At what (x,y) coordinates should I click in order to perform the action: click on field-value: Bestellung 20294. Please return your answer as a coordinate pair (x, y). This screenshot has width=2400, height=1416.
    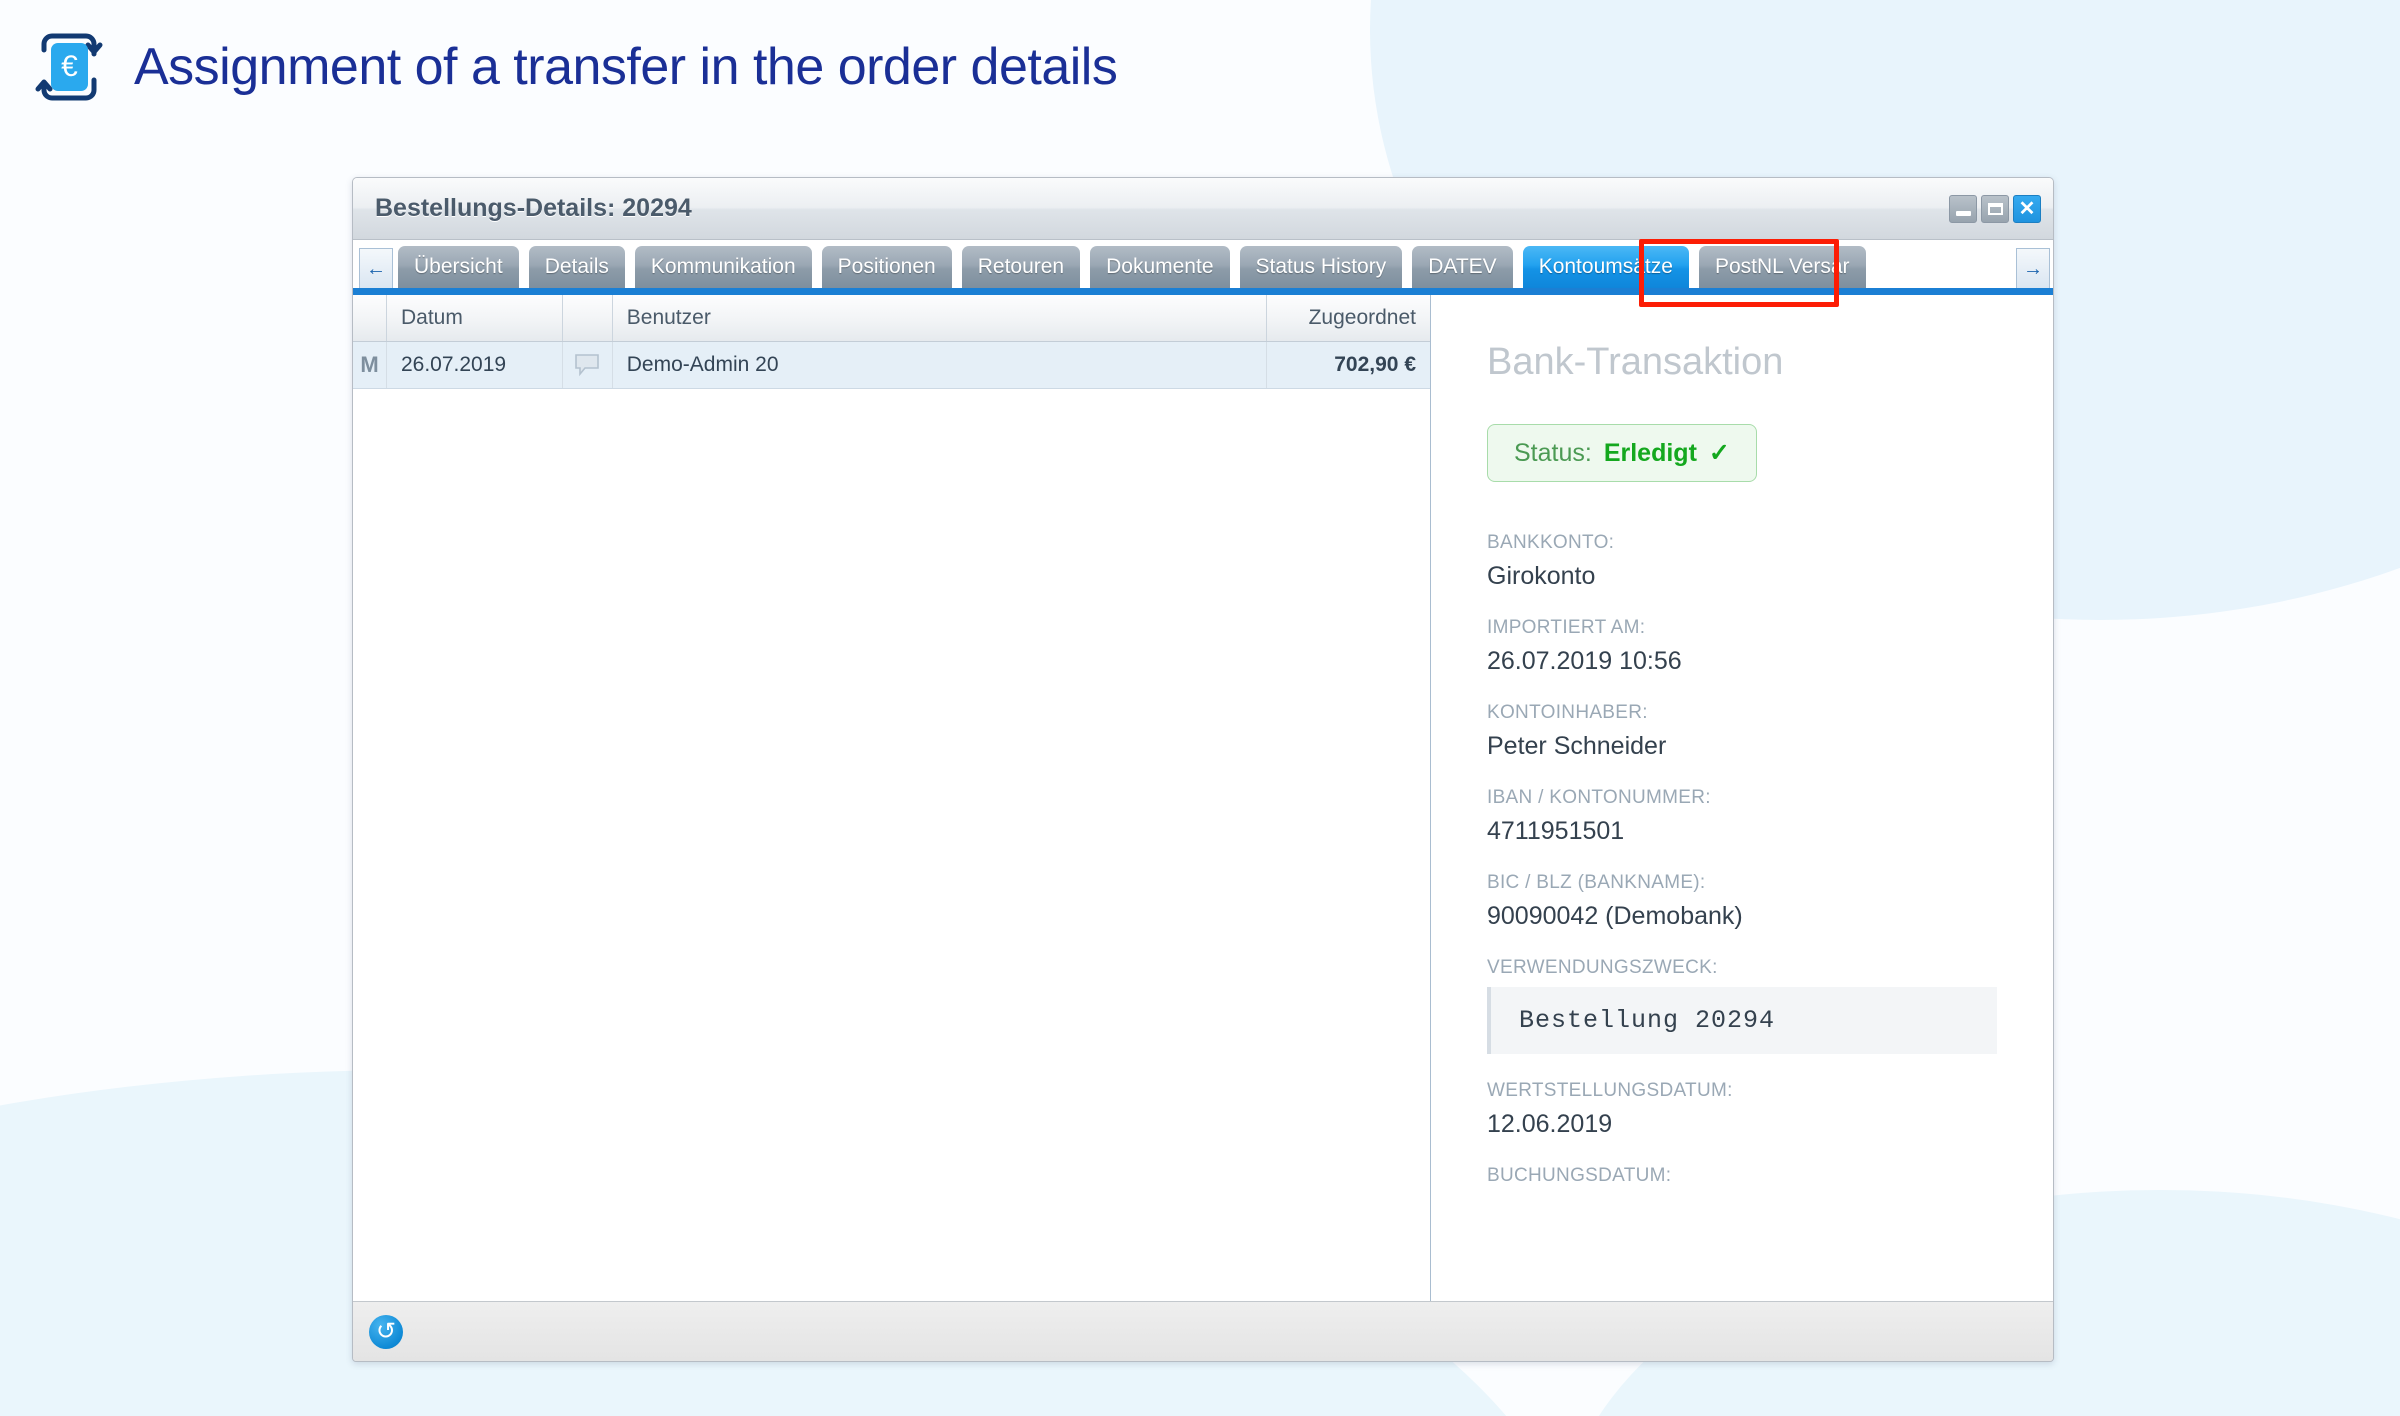
    Looking at the image, I should click on (1742, 1020).